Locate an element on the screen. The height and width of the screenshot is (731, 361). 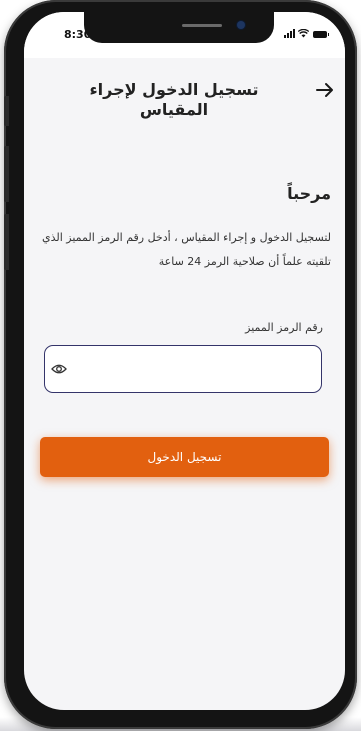
wifi-icon is located at coordinates (303, 33).